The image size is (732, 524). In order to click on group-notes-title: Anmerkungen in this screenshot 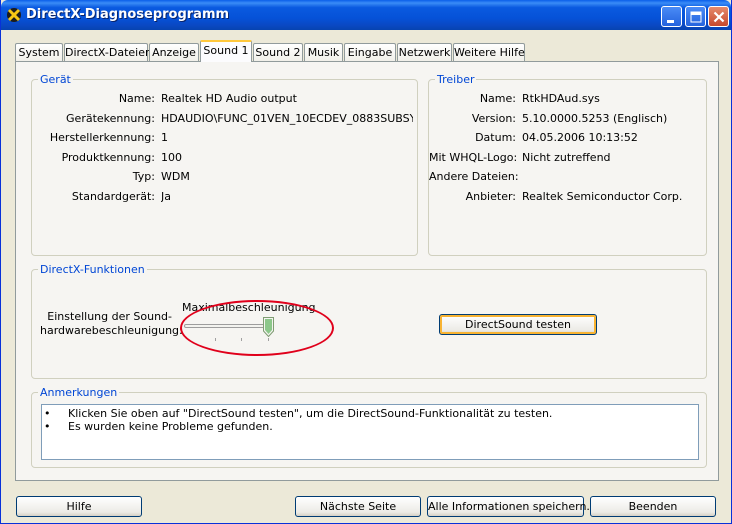, I will do `click(79, 392)`.